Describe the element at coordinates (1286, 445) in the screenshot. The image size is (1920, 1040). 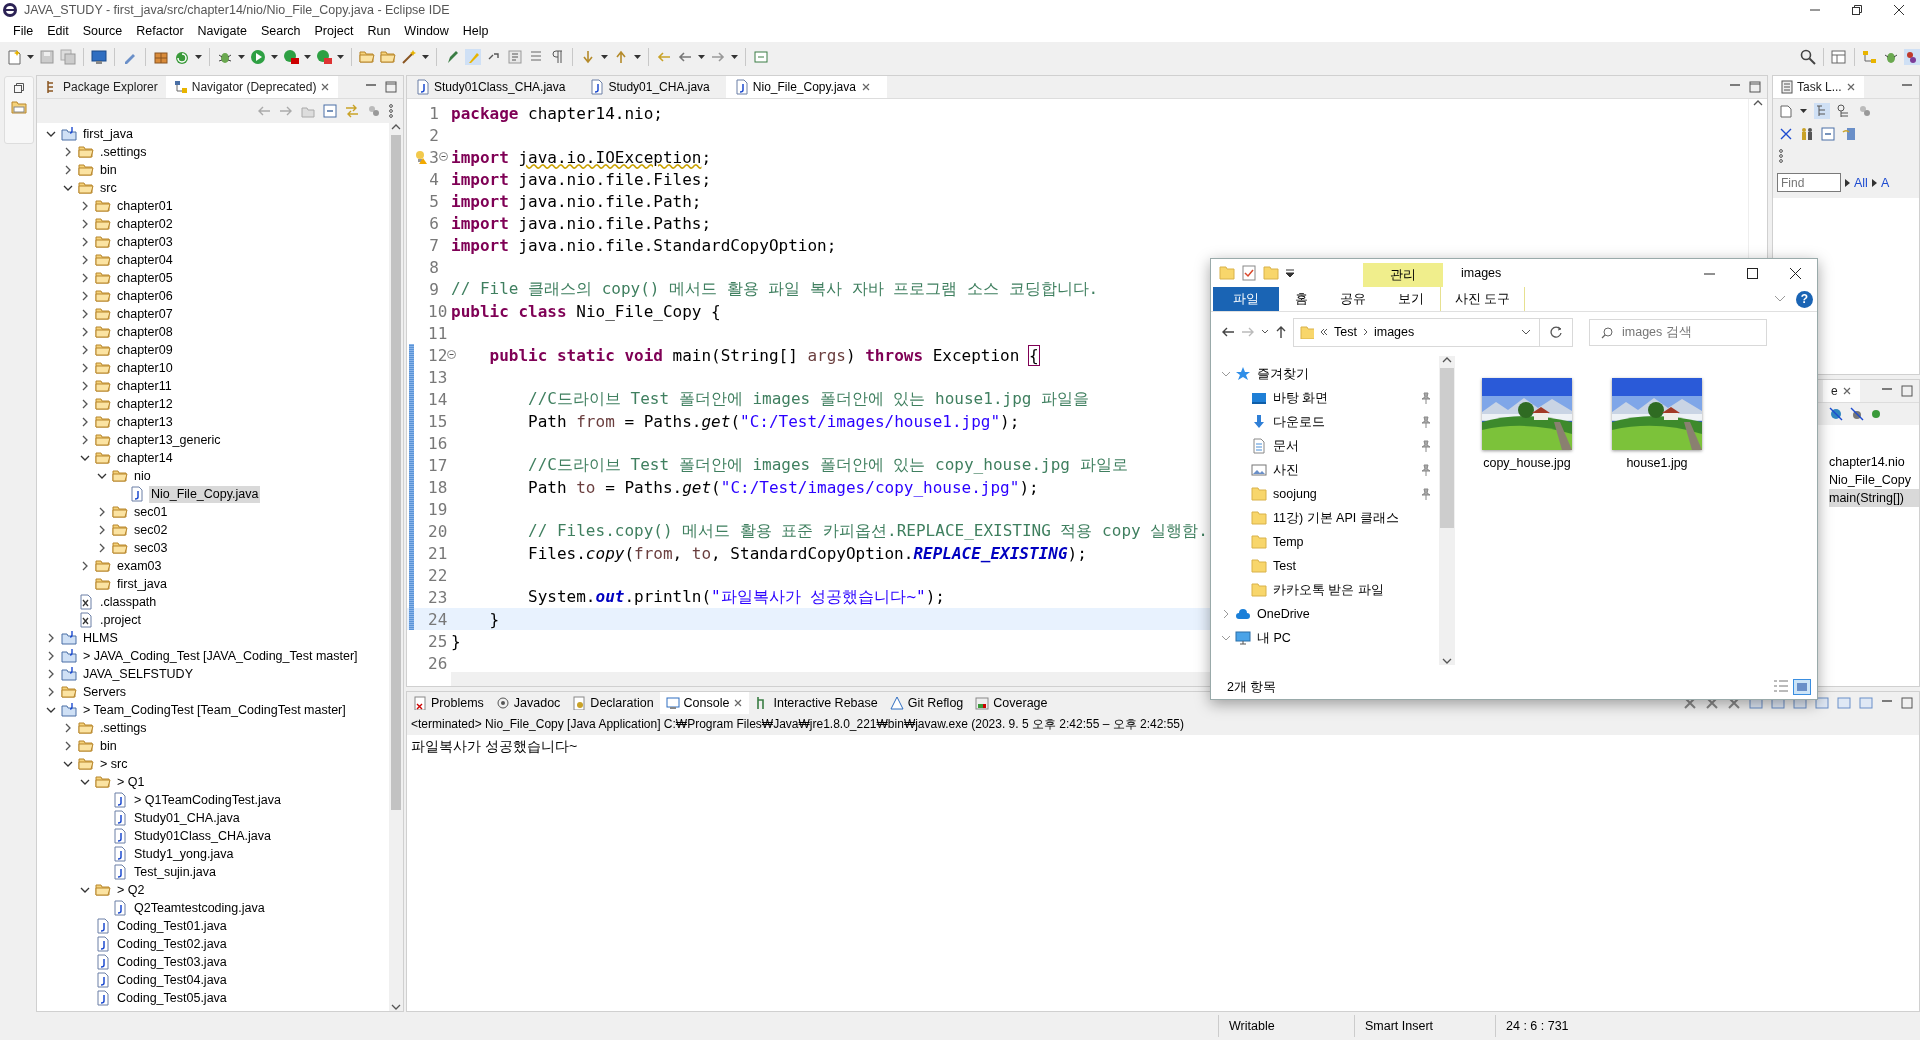
I see `nav-item: 문서` at that location.